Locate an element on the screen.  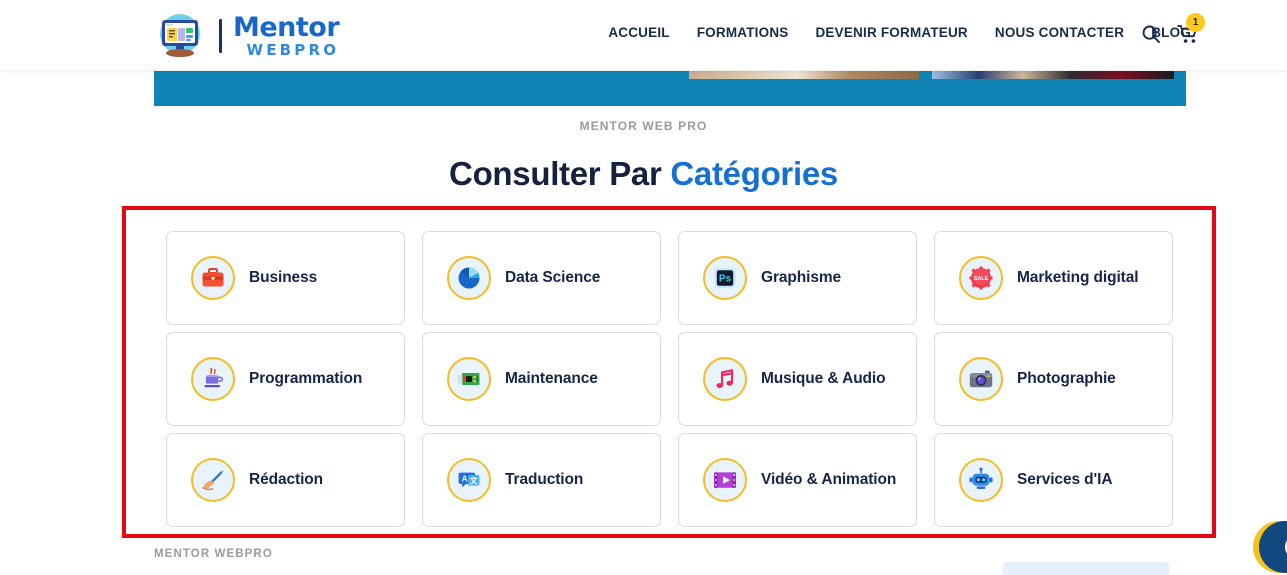
svg-text: A is located at coordinates (465, 478).